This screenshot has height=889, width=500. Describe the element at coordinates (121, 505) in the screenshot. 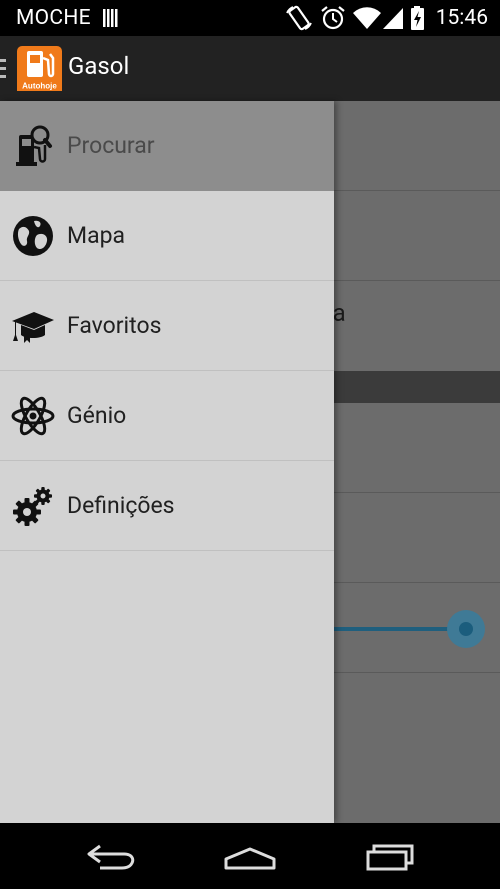

I see `drawer-item-label: Definições` at that location.